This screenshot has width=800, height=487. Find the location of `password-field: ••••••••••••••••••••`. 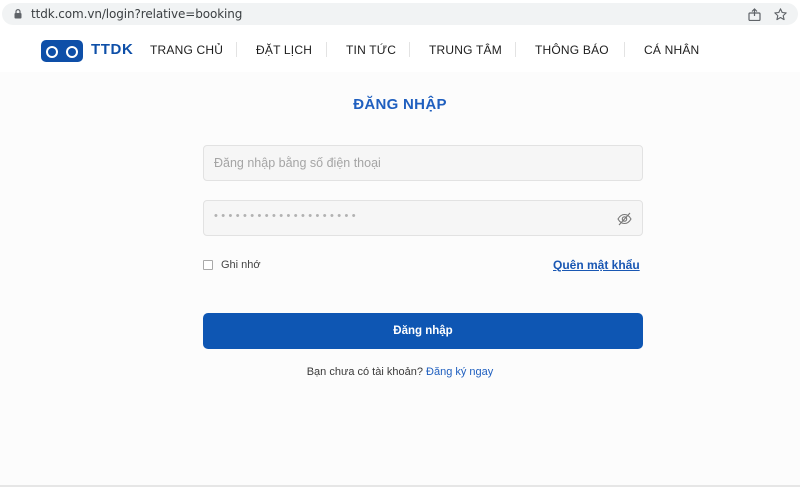

password-field: •••••••••••••••••••• is located at coordinates (423, 218).